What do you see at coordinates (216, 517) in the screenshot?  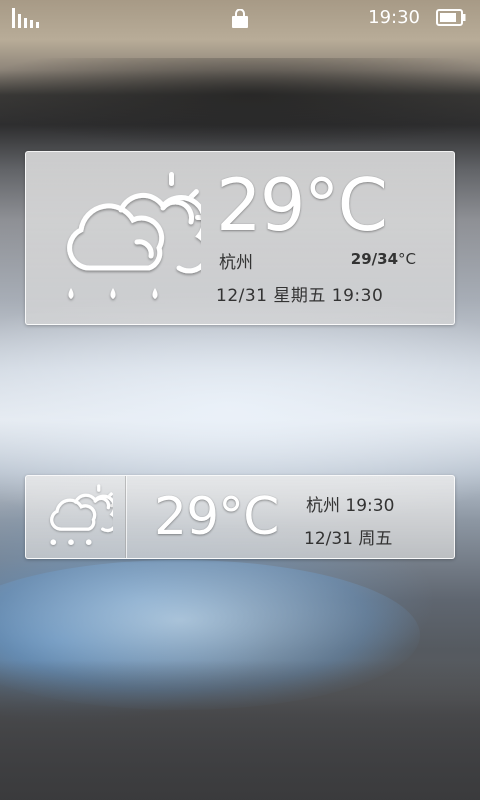 I see `current-temperature-small: 29°C` at bounding box center [216, 517].